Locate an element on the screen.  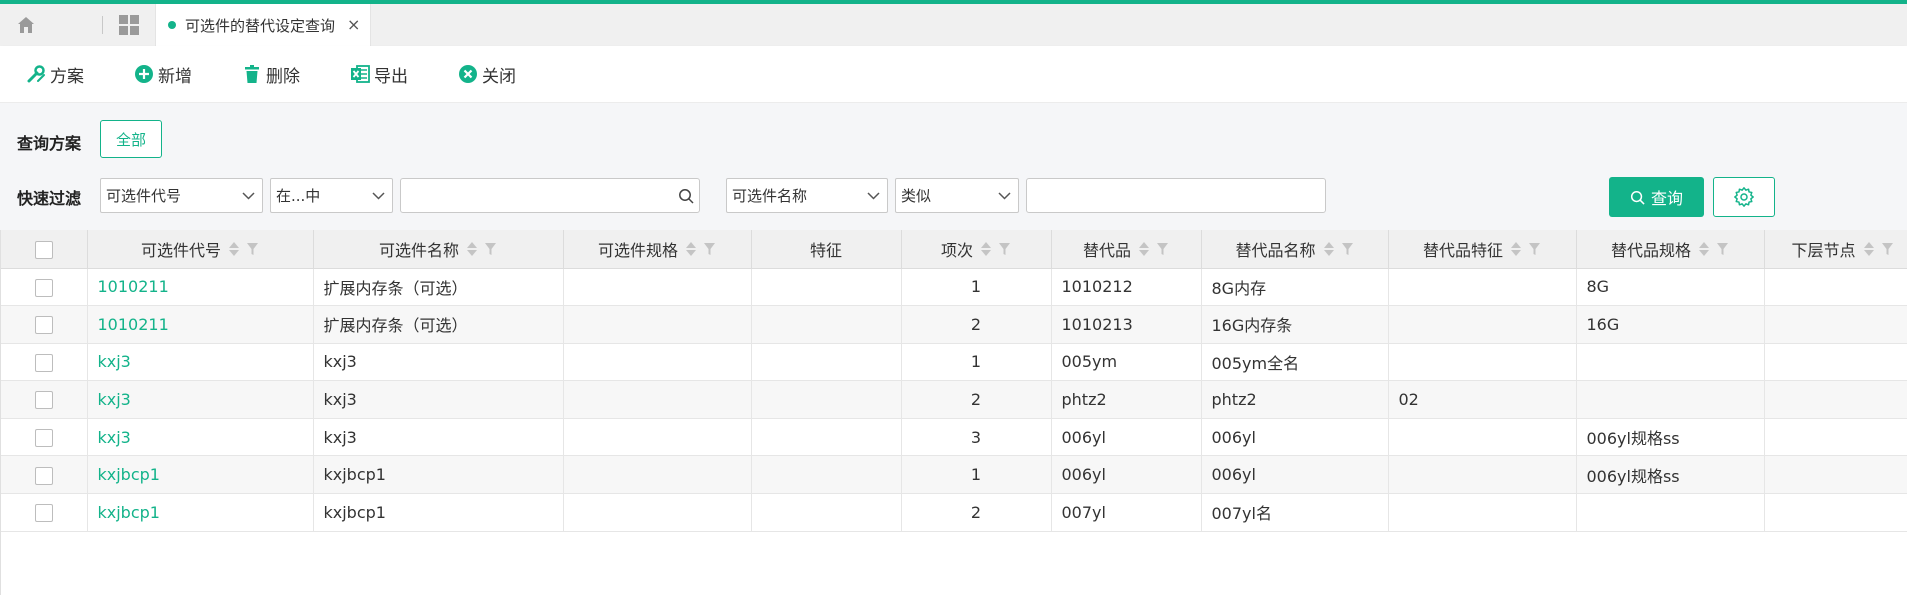
column-header-label: 可选件名称 is located at coordinates (418, 250).